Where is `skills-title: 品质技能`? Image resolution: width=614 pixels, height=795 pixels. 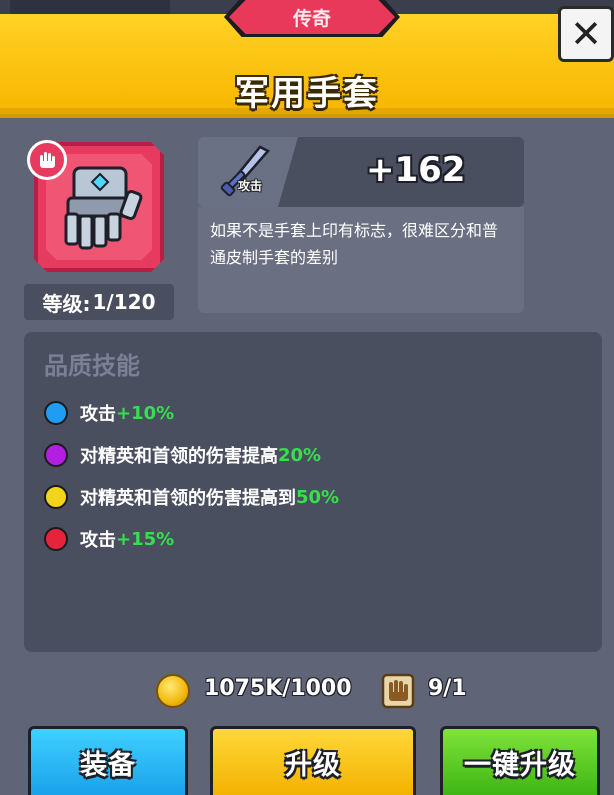
skills-title: 品质技能 is located at coordinates (92, 366).